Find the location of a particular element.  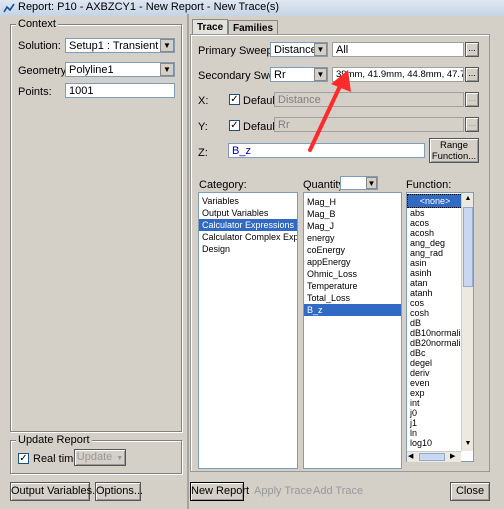

solution-value: Setup1 : Transient is located at coordinates (114, 46).